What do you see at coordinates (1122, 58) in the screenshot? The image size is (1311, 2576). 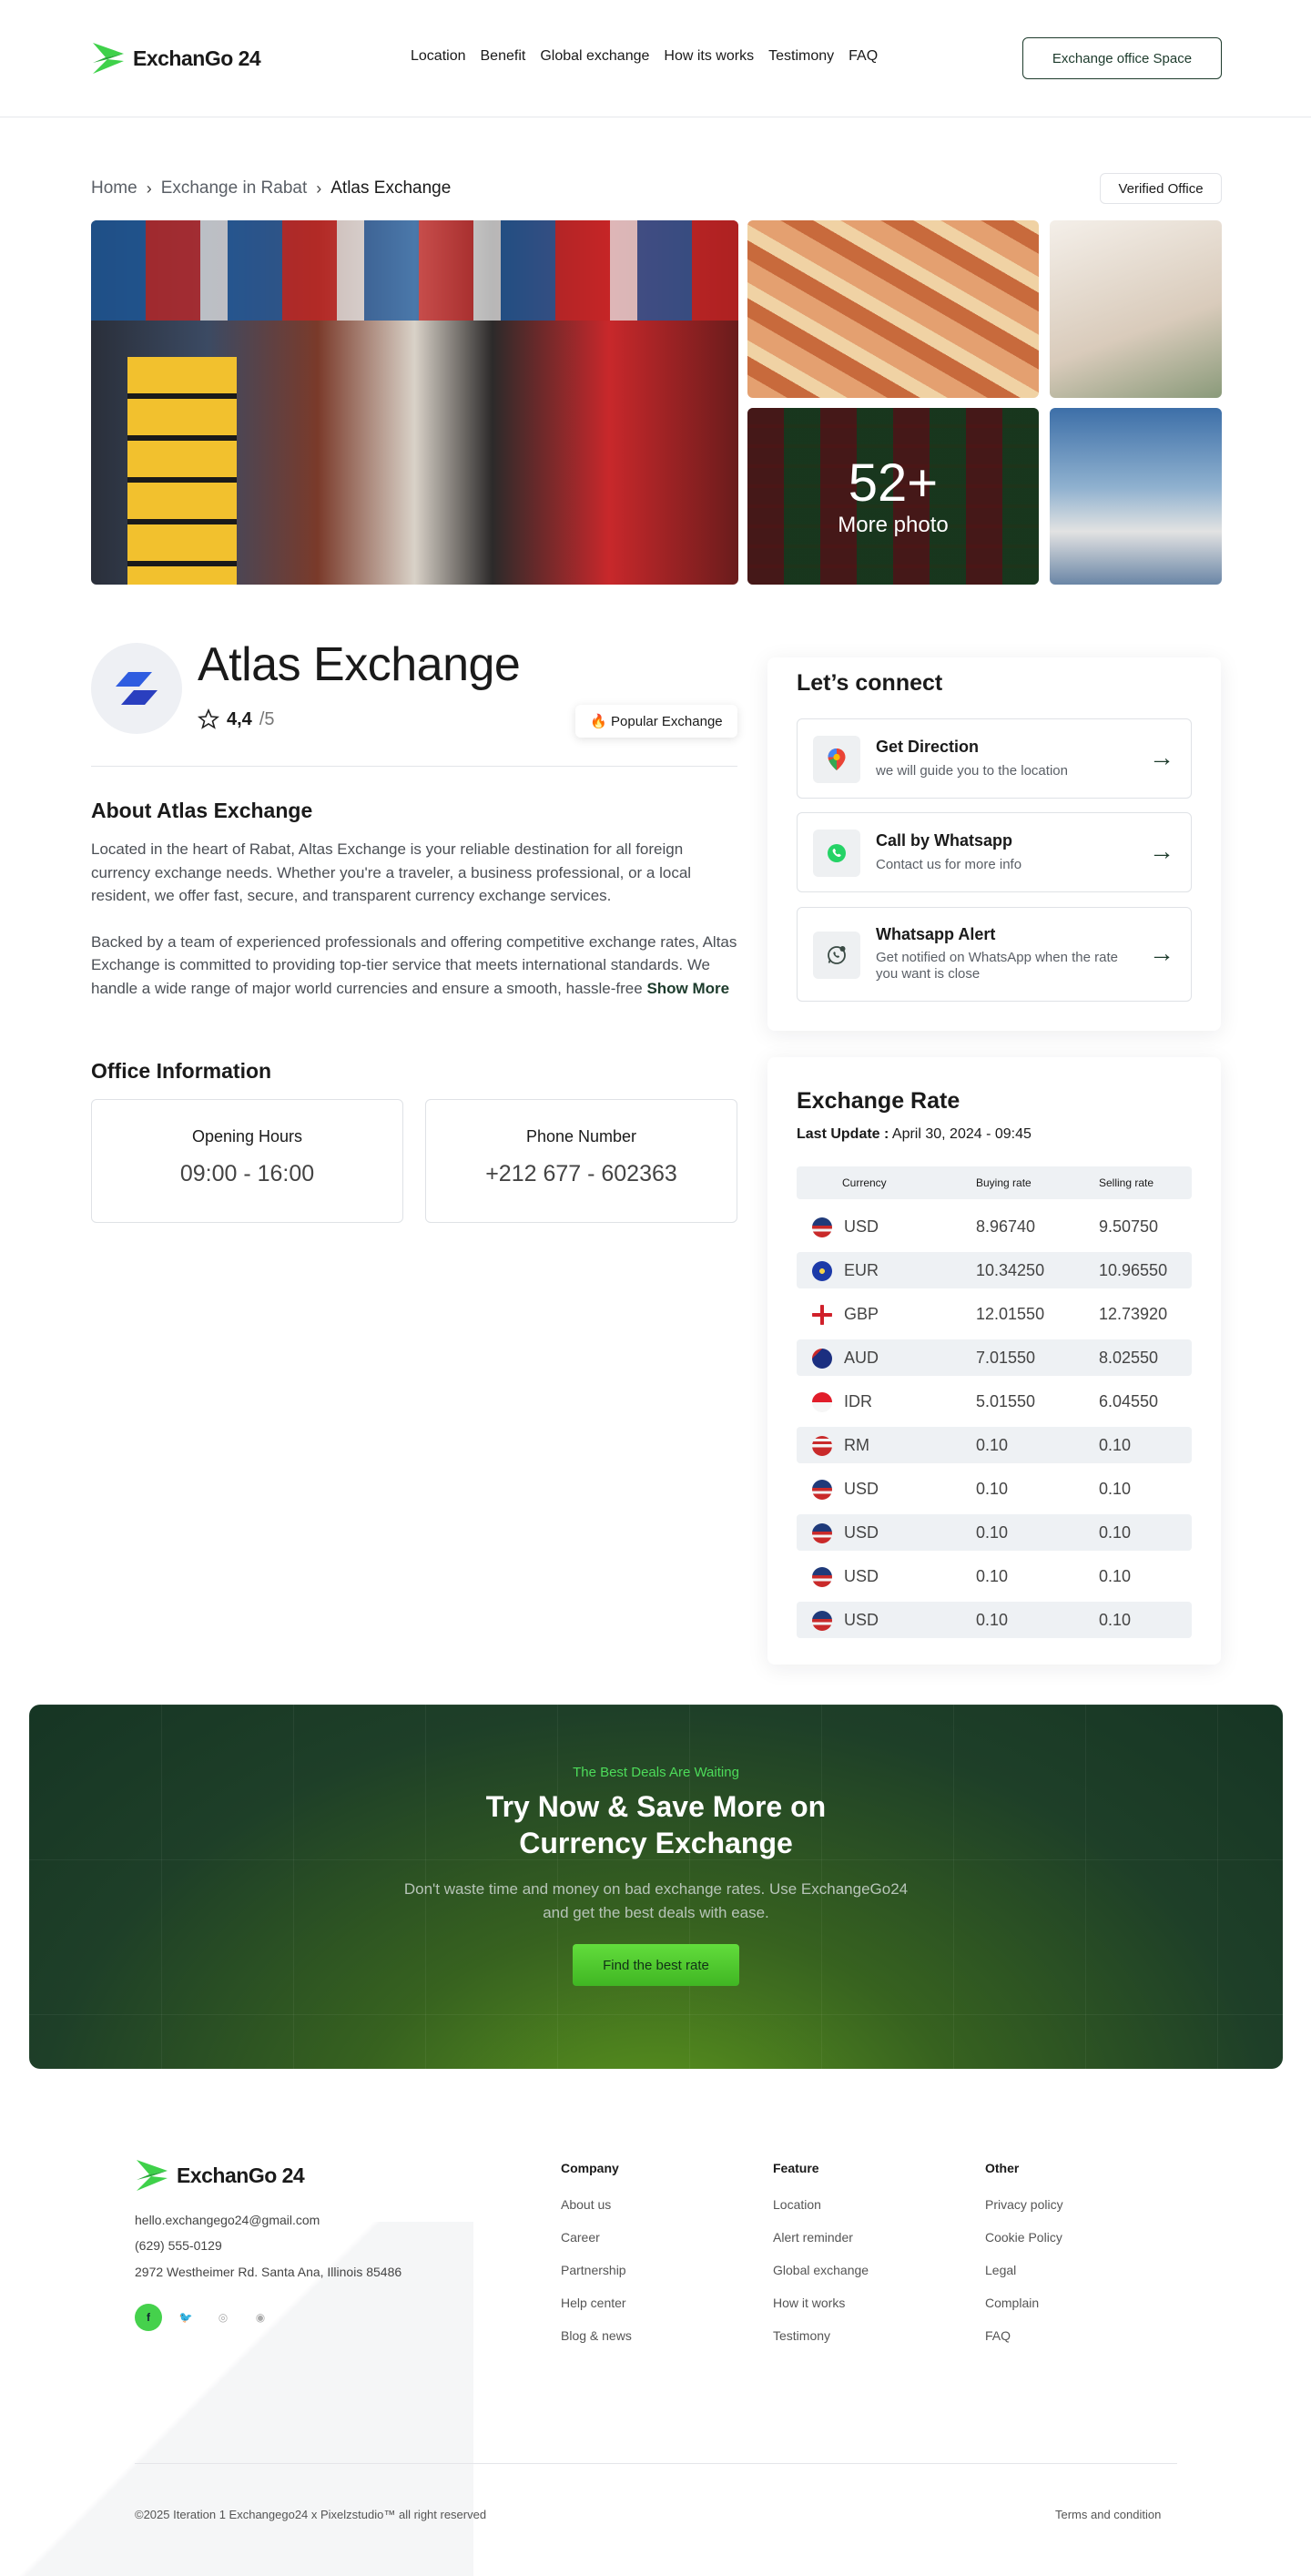 I see `exchange-office-space-button: Exchange office Space` at bounding box center [1122, 58].